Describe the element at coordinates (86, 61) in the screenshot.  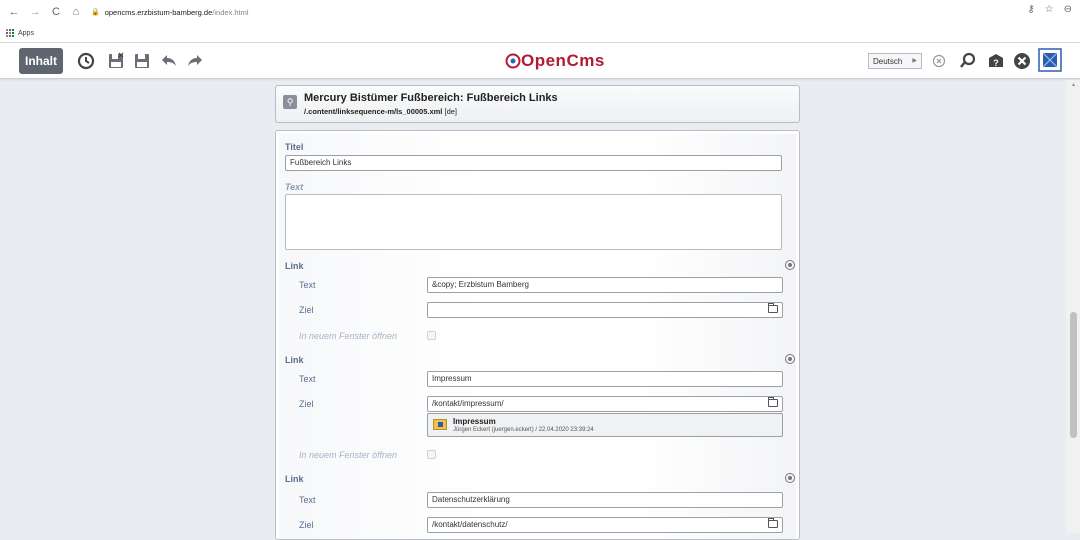
I see `history-icon` at that location.